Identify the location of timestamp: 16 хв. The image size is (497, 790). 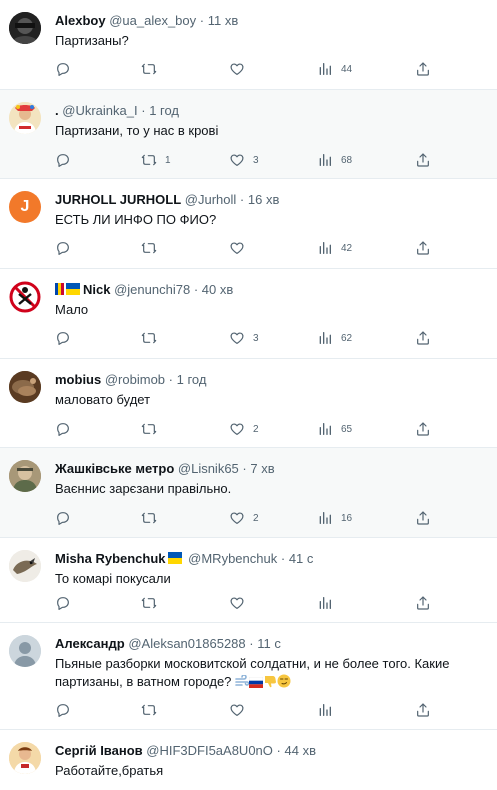
(263, 199).